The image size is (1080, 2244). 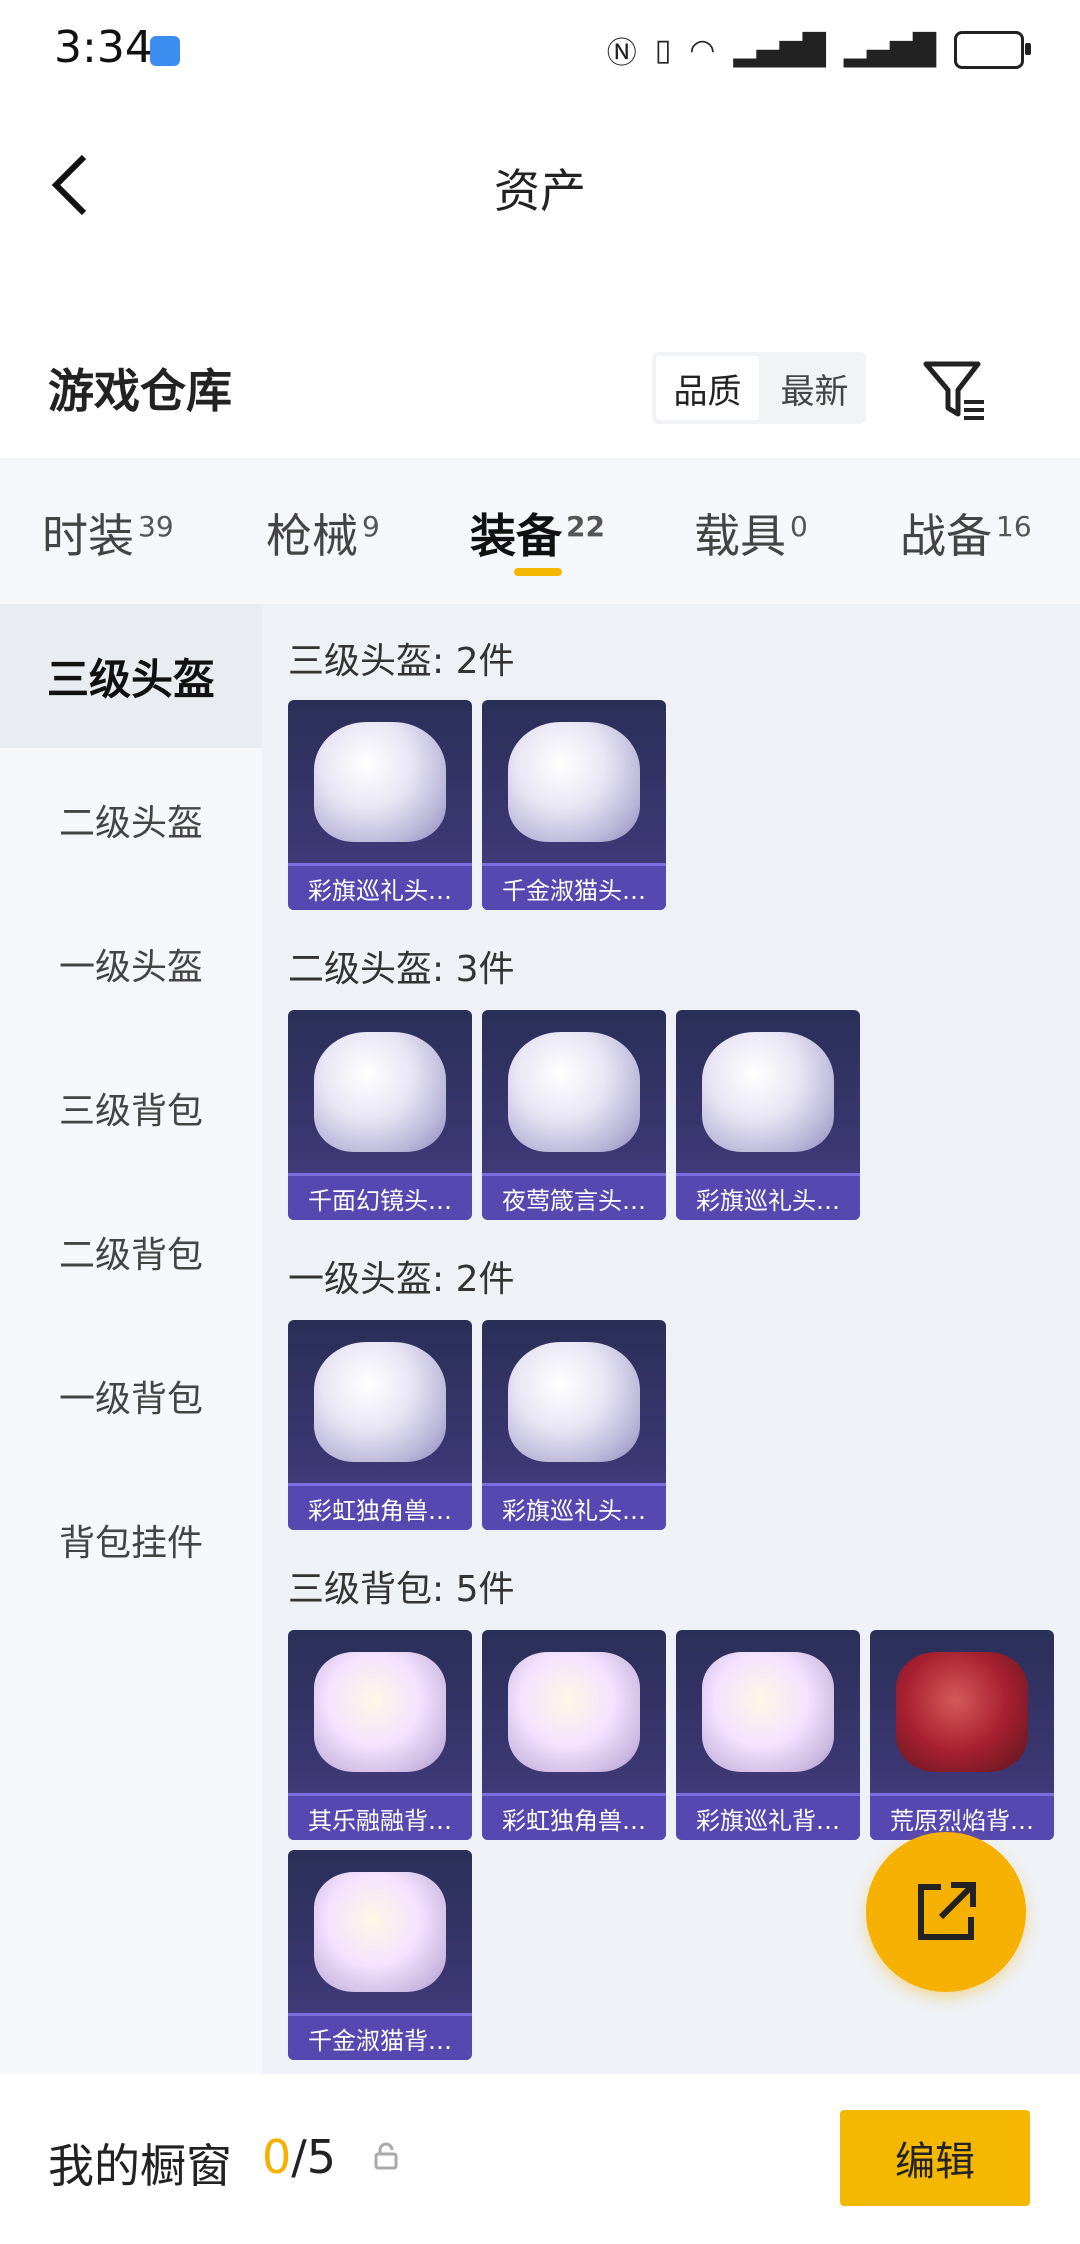 What do you see at coordinates (131, 964) in the screenshot?
I see `sidebar-item-level1-helmet: 一级头盔` at bounding box center [131, 964].